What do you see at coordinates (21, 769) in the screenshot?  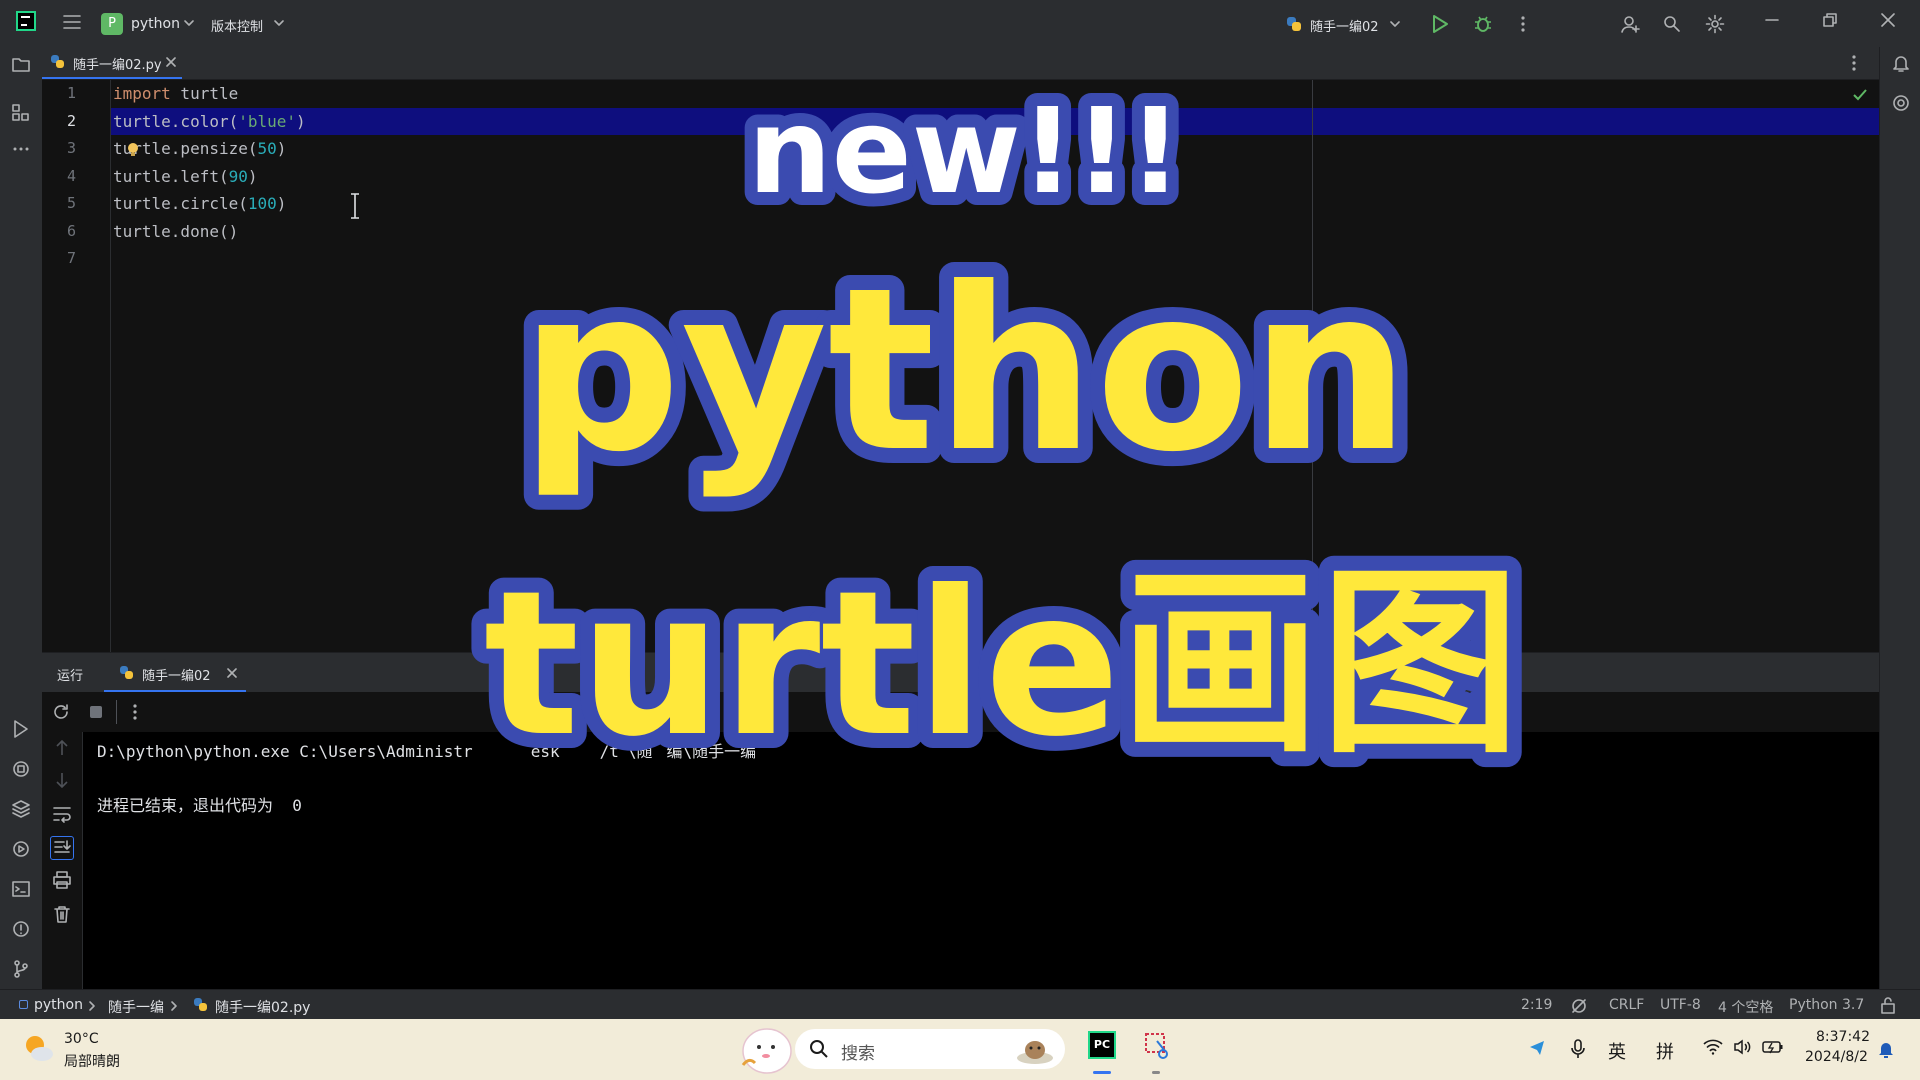 I see `python-console-icon` at bounding box center [21, 769].